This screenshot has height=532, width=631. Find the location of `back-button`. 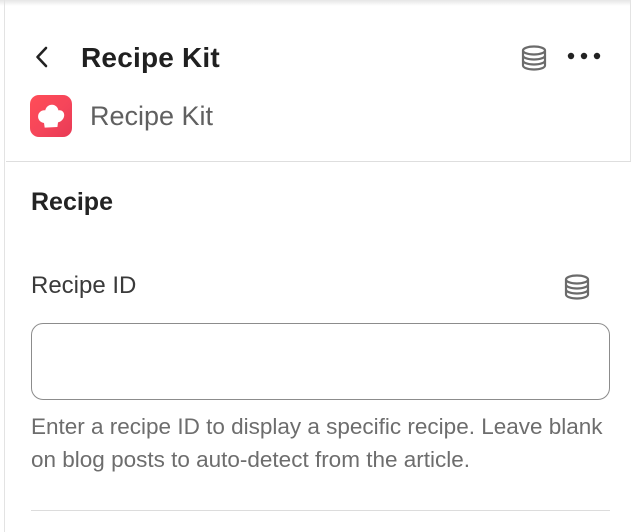

back-button is located at coordinates (42, 57).